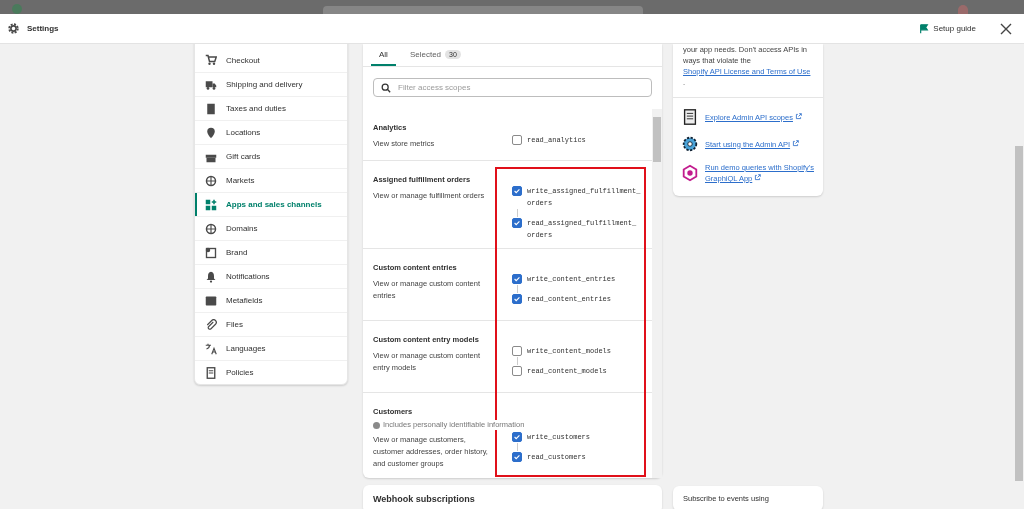  What do you see at coordinates (271, 372) in the screenshot?
I see `sidebar-item: Policies` at bounding box center [271, 372].